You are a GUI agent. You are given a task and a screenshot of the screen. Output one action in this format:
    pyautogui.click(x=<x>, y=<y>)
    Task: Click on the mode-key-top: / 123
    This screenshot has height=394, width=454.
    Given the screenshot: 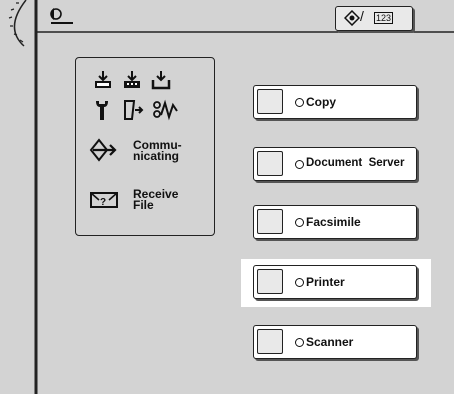 What is the action you would take?
    pyautogui.click(x=374, y=18)
    